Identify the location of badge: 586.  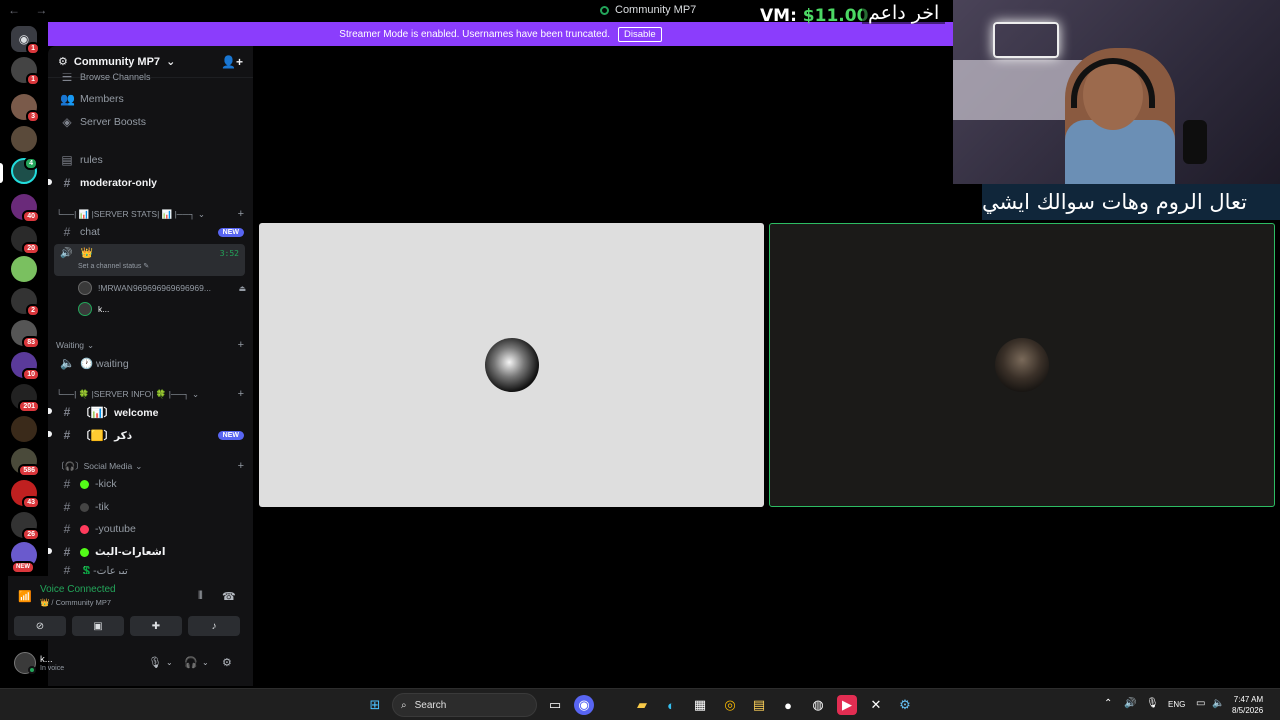
(29, 470).